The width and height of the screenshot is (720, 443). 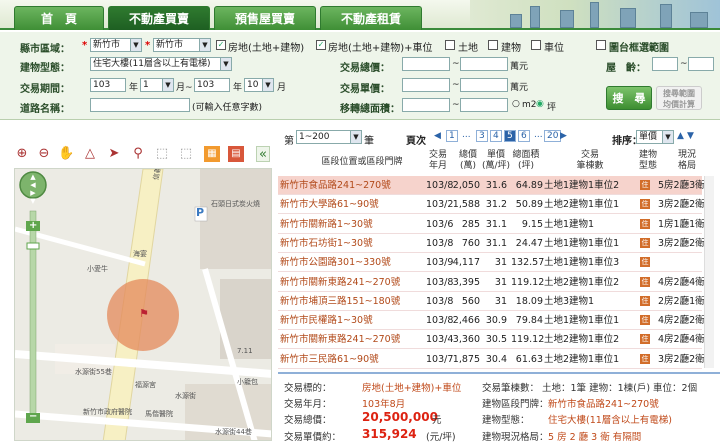 I want to click on collapse-panel-icon: «, so click(x=263, y=154).